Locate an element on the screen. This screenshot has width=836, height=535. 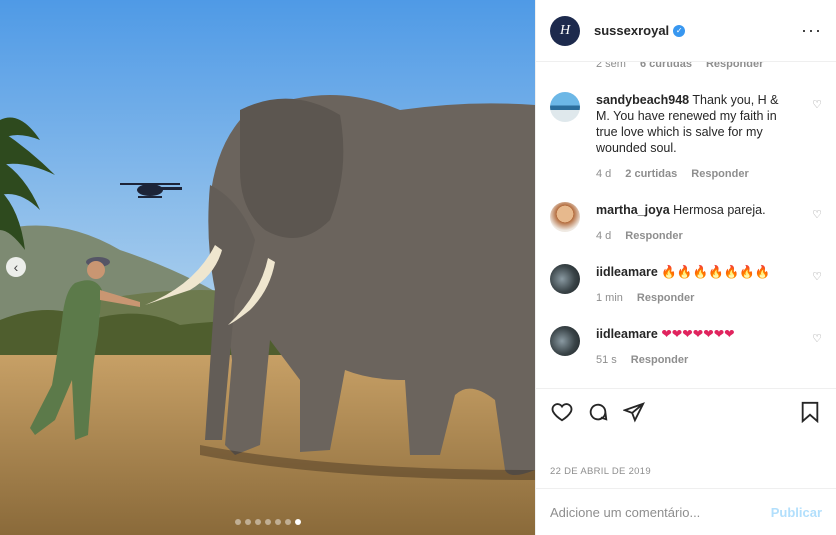
publish-button: Publicar is located at coordinates (796, 512).